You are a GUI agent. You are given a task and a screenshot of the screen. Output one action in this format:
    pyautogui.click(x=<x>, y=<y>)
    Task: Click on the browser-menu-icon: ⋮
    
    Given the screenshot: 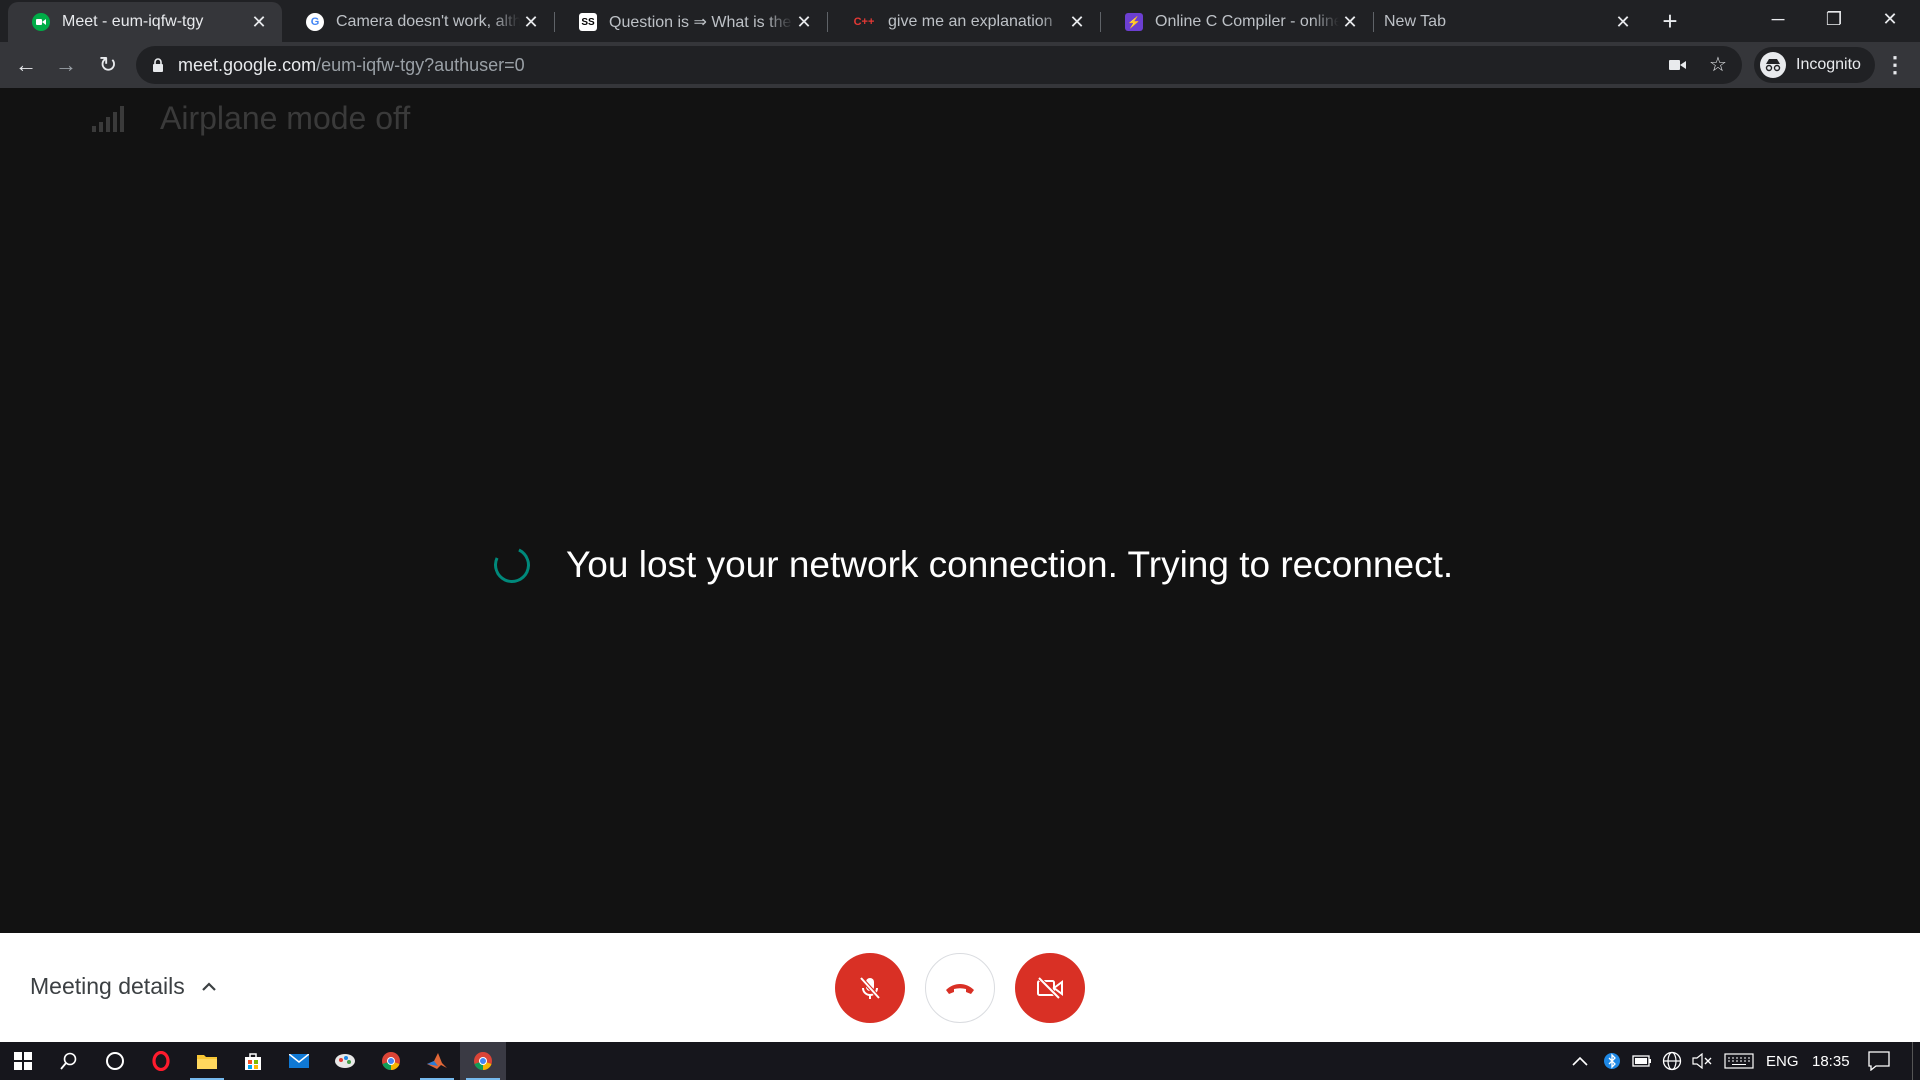 What is the action you would take?
    pyautogui.click(x=1895, y=65)
    